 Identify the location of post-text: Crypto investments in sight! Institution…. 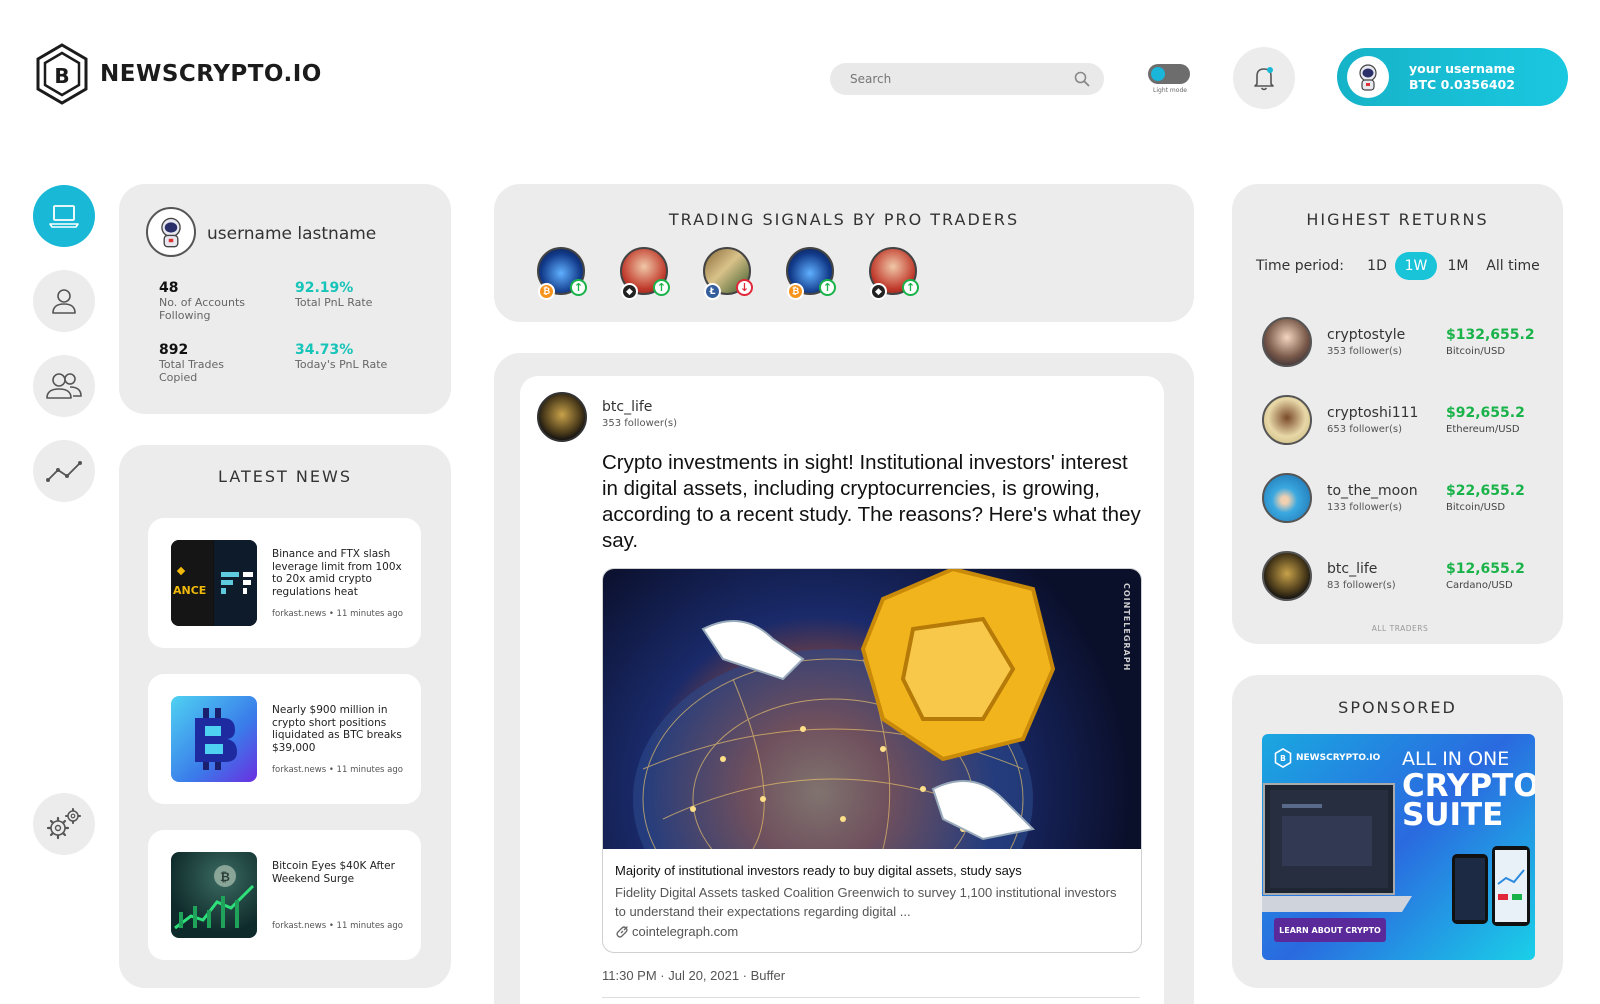
(871, 501).